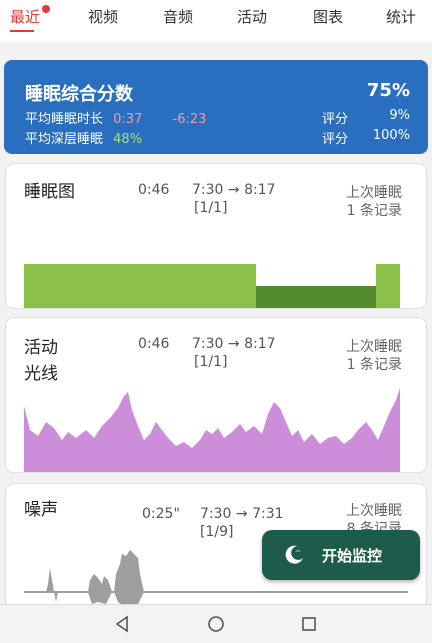  Describe the element at coordinates (294, 554) in the screenshot. I see `moon-bird-icon` at that location.